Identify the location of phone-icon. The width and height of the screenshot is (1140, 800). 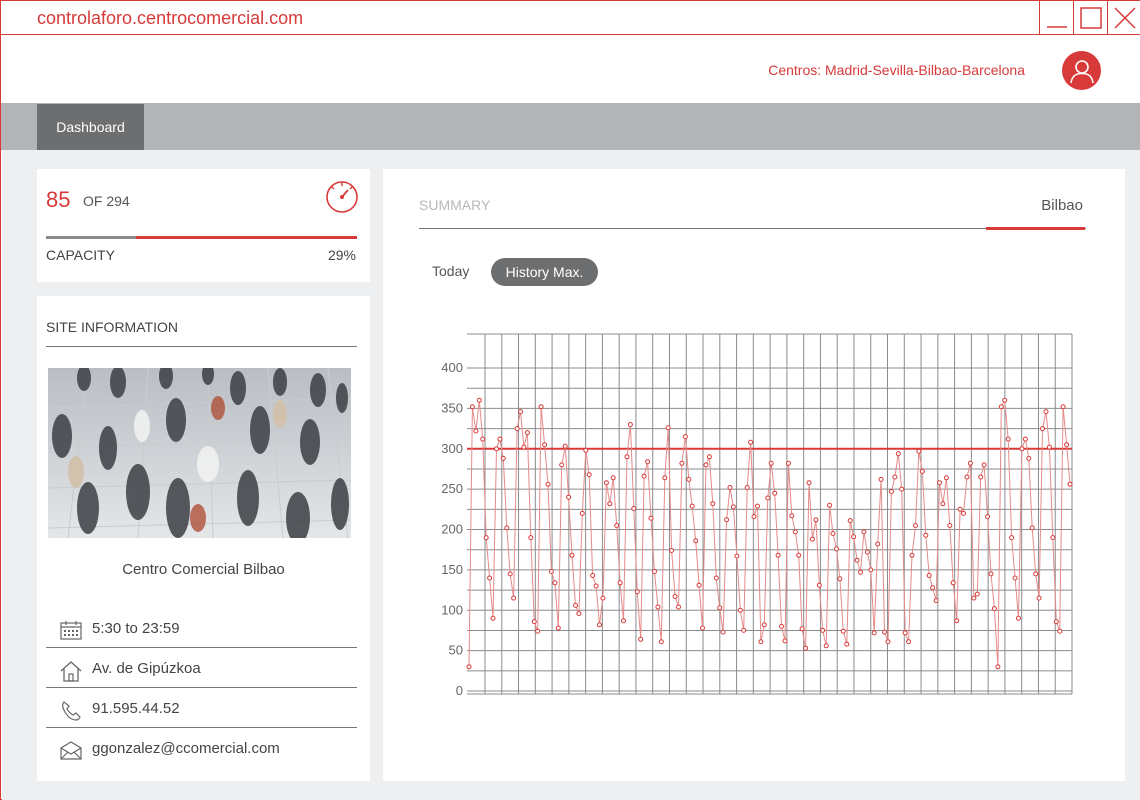
(71, 711).